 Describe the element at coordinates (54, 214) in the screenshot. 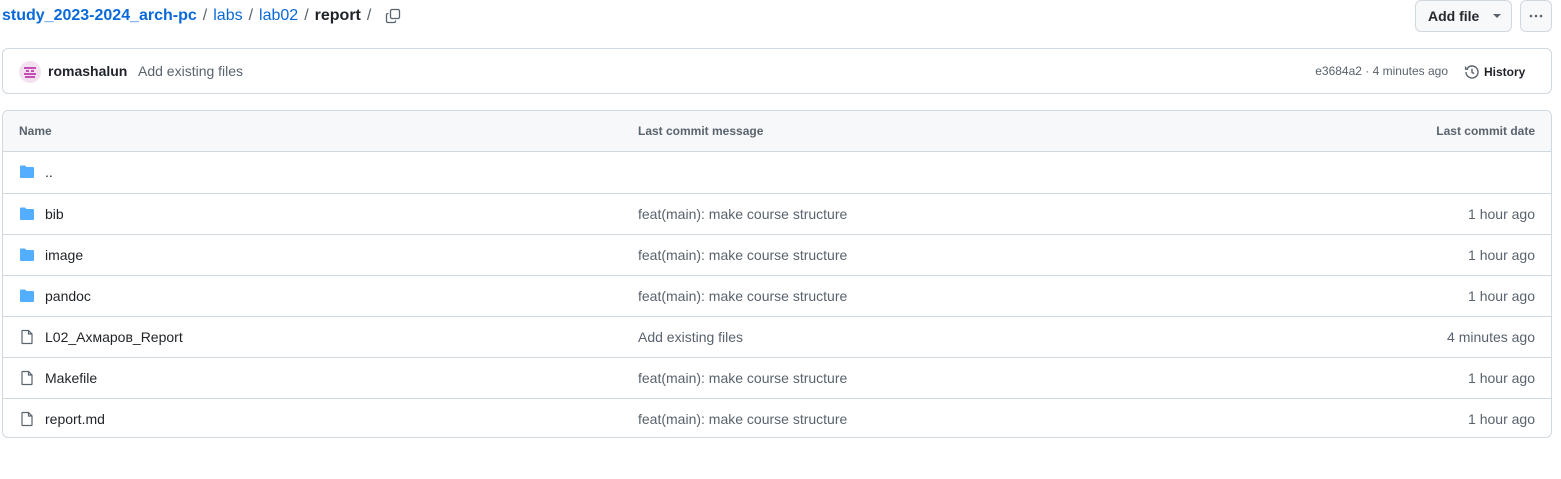

I see `file-name-link: bib` at that location.